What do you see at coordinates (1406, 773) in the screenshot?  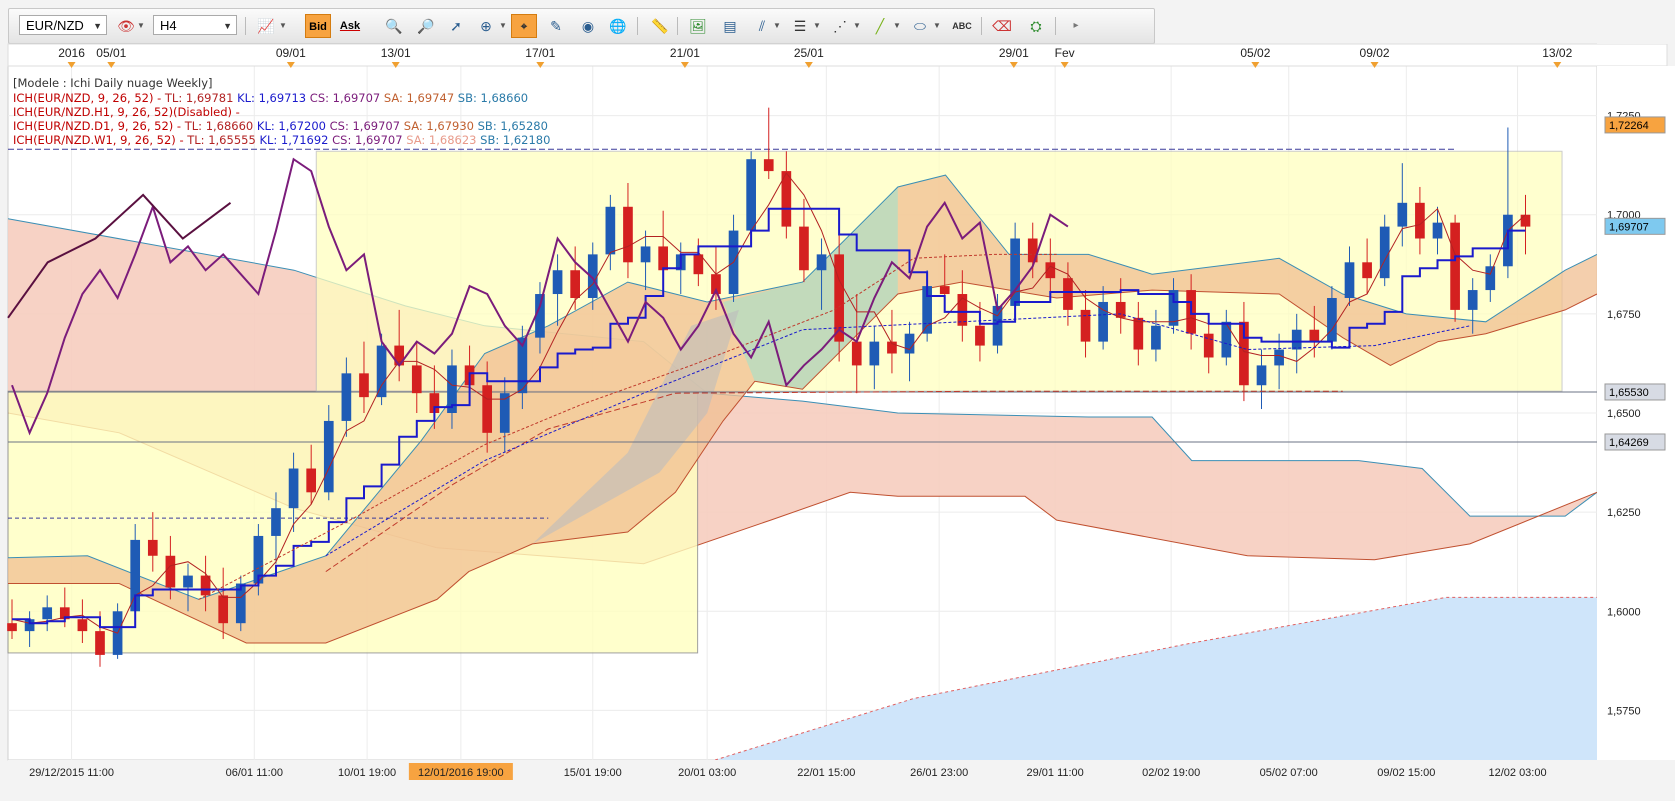 I see `time-tick-label: 09/02 15:00` at bounding box center [1406, 773].